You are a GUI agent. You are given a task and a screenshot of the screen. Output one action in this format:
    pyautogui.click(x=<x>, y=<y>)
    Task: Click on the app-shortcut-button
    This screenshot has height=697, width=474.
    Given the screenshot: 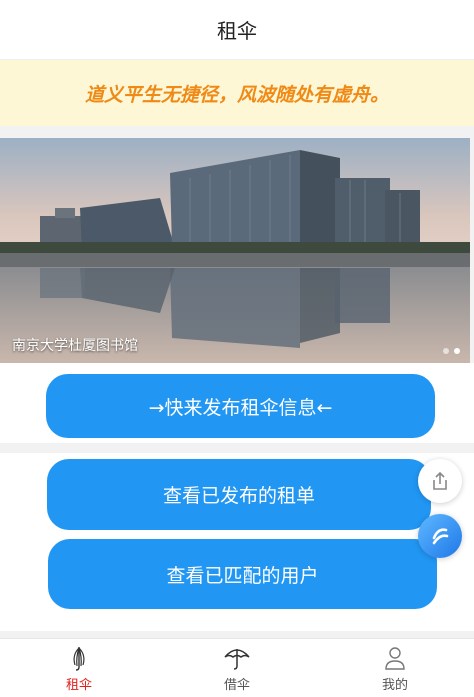 What is the action you would take?
    pyautogui.click(x=440, y=536)
    